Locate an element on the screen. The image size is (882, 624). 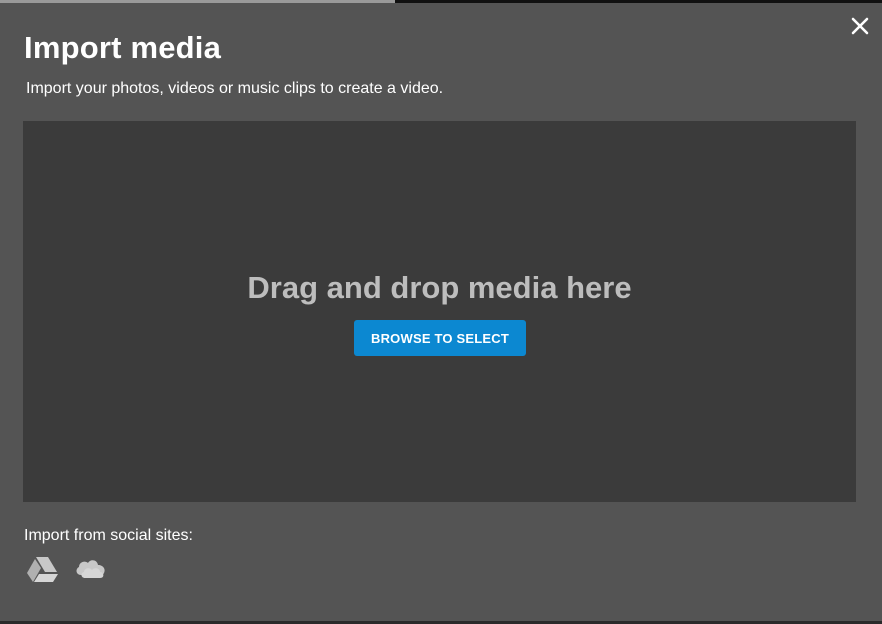
close-icon is located at coordinates (860, 26).